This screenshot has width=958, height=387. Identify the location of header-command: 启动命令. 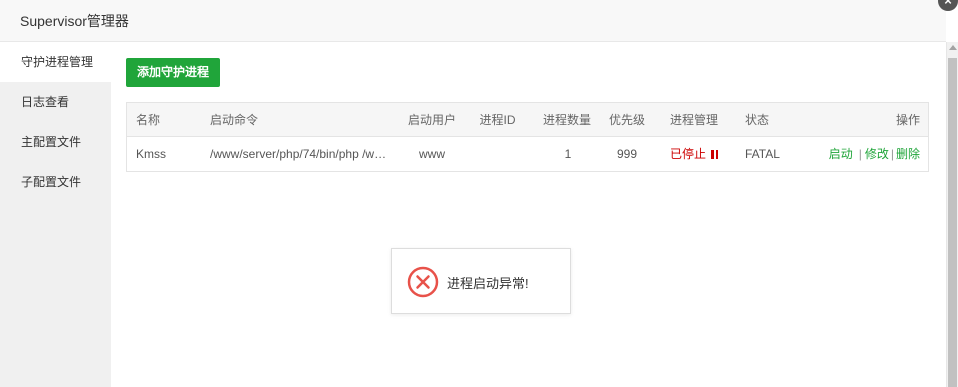
(234, 120).